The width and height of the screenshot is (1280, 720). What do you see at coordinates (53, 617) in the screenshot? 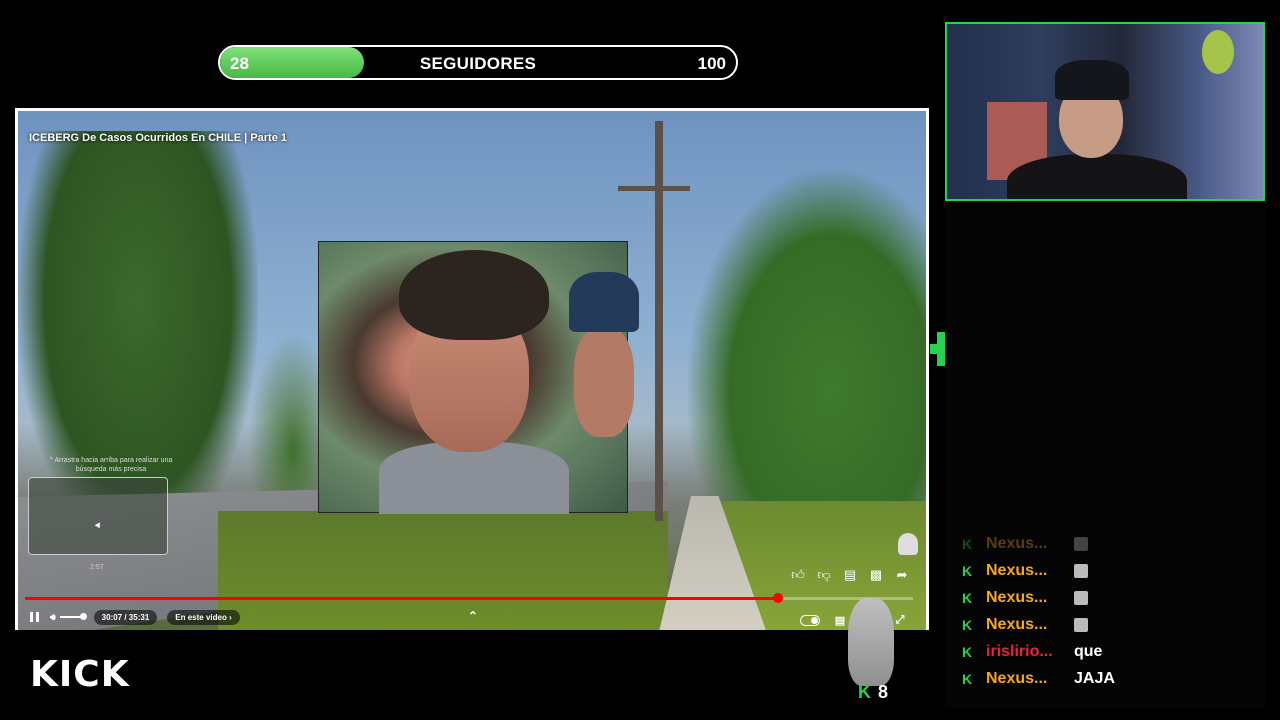
I see `volume-icon: 🔊︎` at bounding box center [53, 617].